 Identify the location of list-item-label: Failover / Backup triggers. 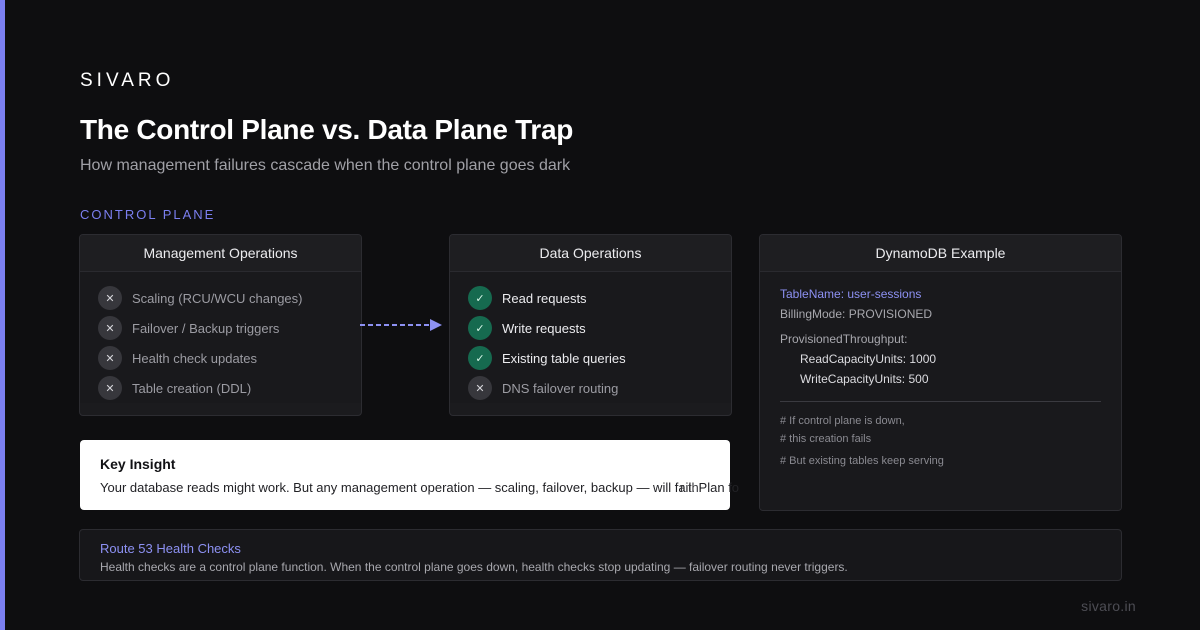
(206, 328).